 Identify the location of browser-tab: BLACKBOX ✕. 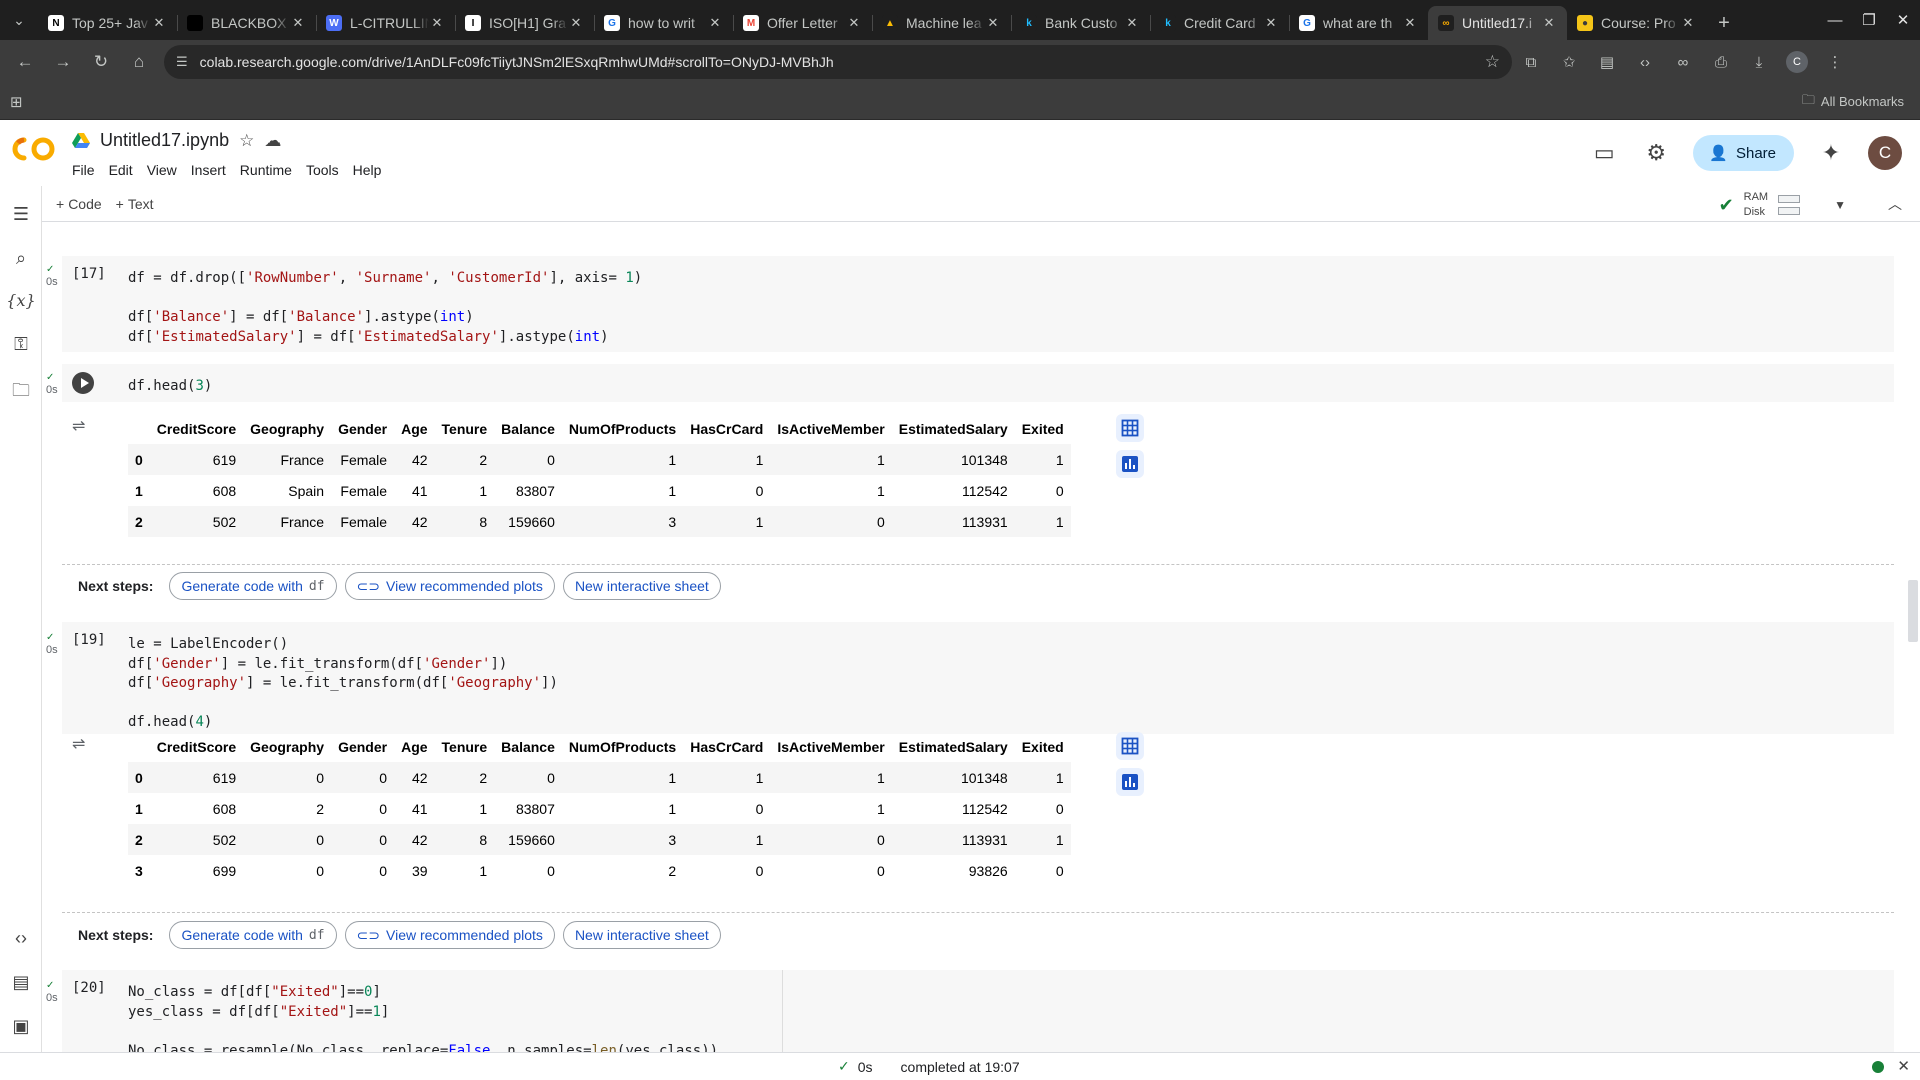
(246, 23).